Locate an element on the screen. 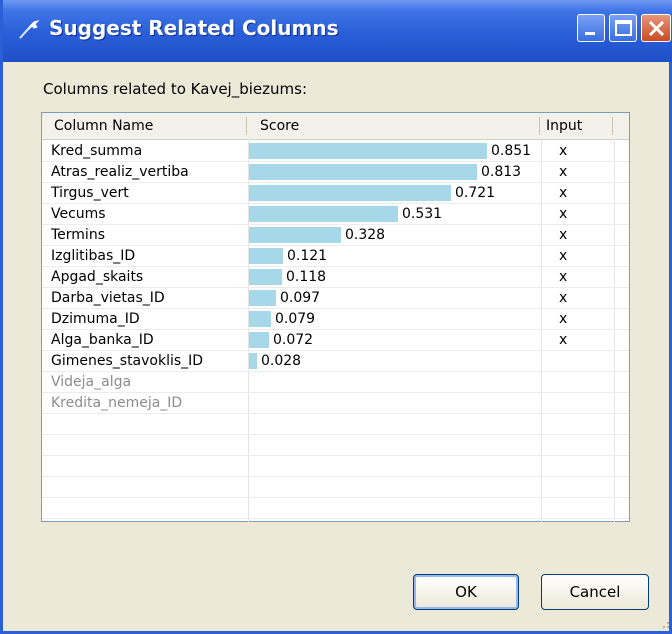 Image resolution: width=672 pixels, height=634 pixels. column-name-cell: Vecums is located at coordinates (78, 214).